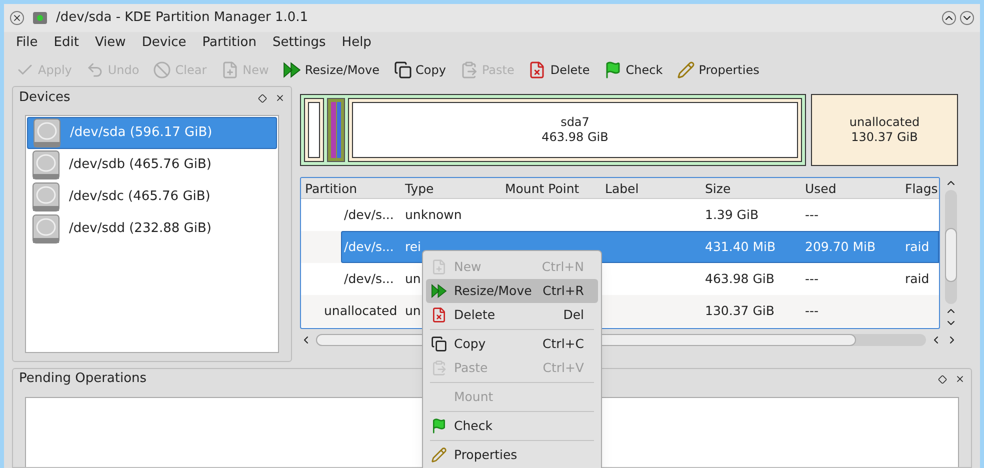 The image size is (984, 468). Describe the element at coordinates (512, 455) in the screenshot. I see `menu-item: Properties` at that location.